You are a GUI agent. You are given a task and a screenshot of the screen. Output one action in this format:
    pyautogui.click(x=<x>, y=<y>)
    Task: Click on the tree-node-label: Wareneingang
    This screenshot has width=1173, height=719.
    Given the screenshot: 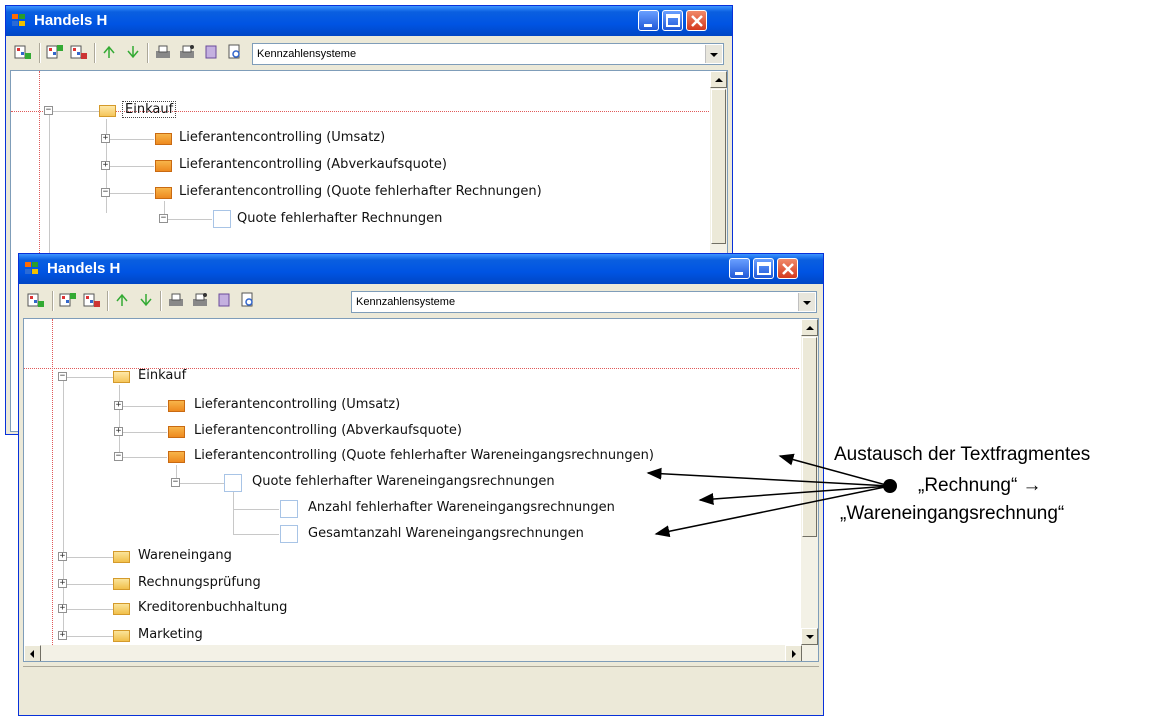 What is the action you would take?
    pyautogui.click(x=185, y=555)
    